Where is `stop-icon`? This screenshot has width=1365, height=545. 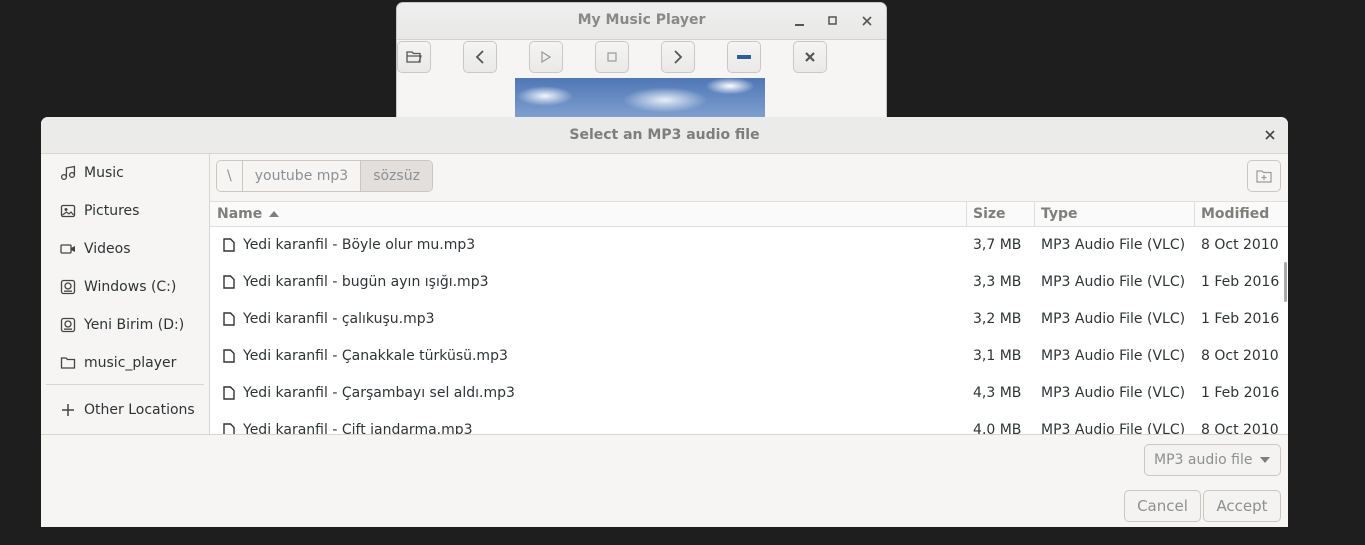
stop-icon is located at coordinates (612, 57).